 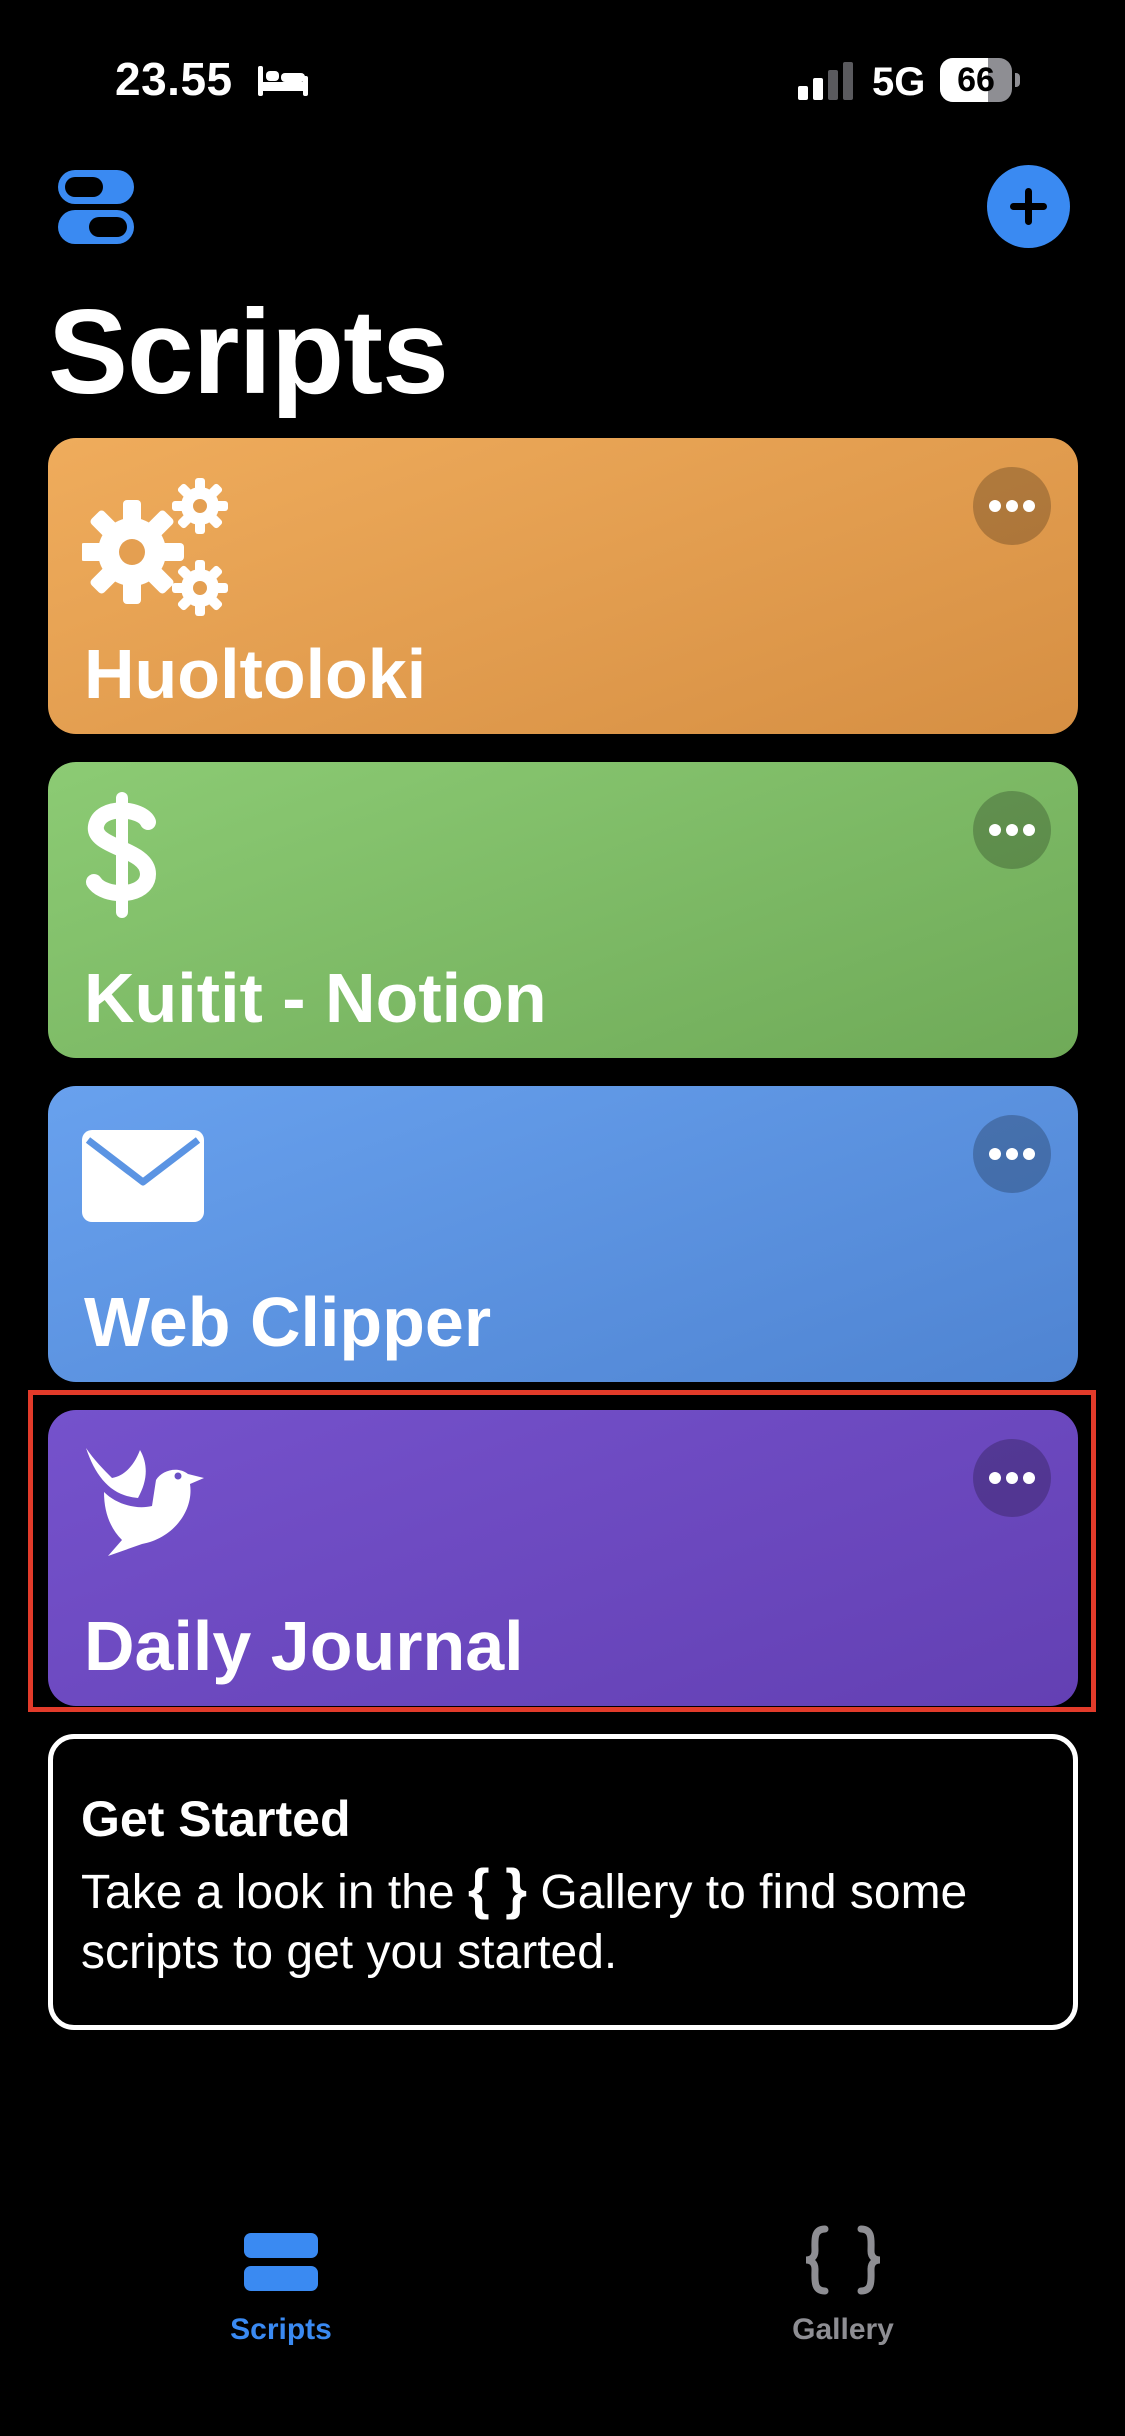 What do you see at coordinates (843, 2260) in the screenshot?
I see `braces-icon` at bounding box center [843, 2260].